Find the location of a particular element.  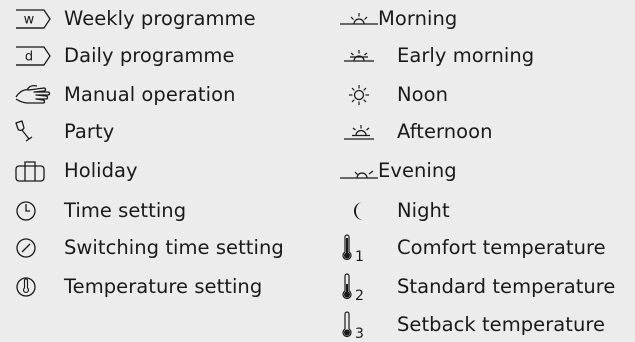

setback-thermometer-icon: 3 is located at coordinates (368, 326).